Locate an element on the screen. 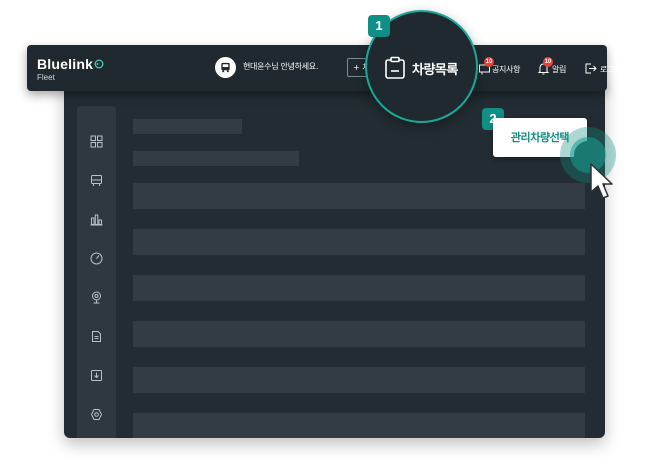 The image size is (670, 472). clipboard-icon is located at coordinates (395, 67).